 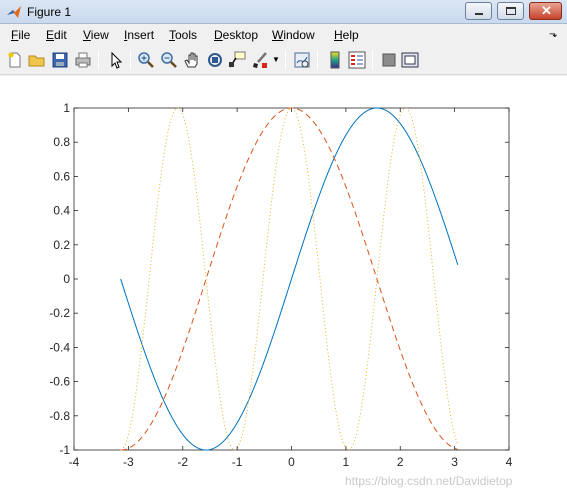 I want to click on minimize-icon, so click(x=479, y=14).